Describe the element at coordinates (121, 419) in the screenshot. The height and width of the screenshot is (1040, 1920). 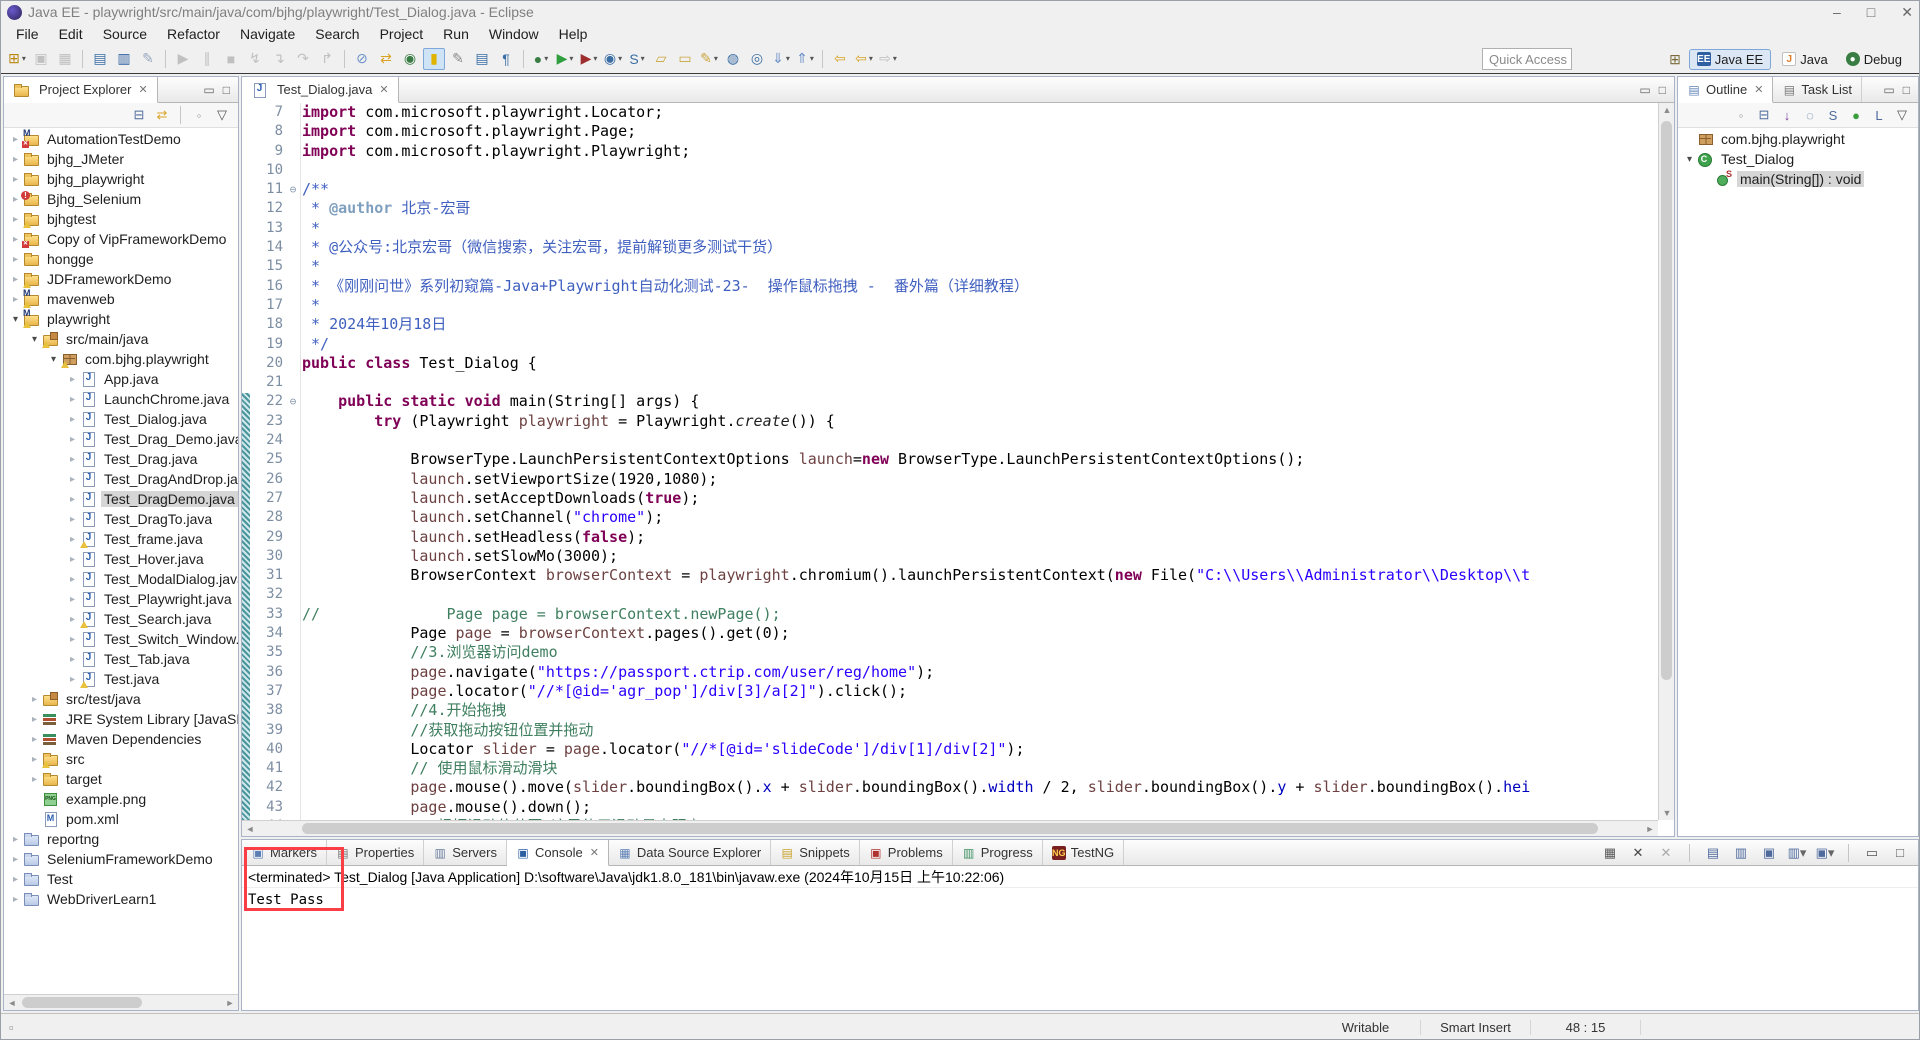
I see `explorer-item-test-dialog-java: ▸ Test_Dialog.java` at that location.